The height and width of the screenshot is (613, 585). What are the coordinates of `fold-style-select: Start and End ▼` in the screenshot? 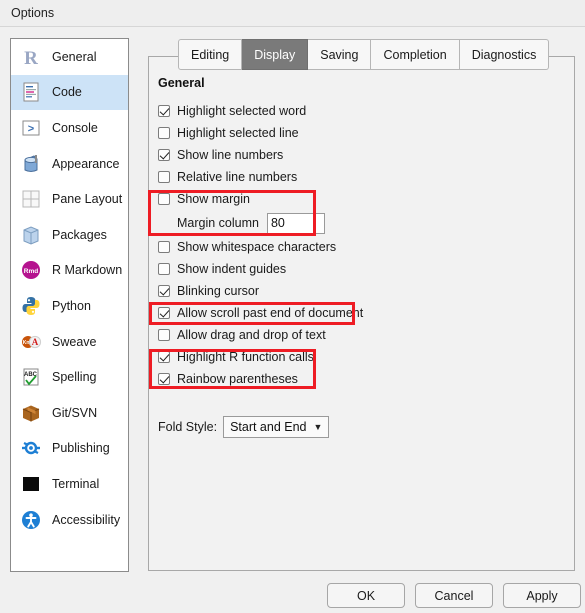 It's located at (276, 427).